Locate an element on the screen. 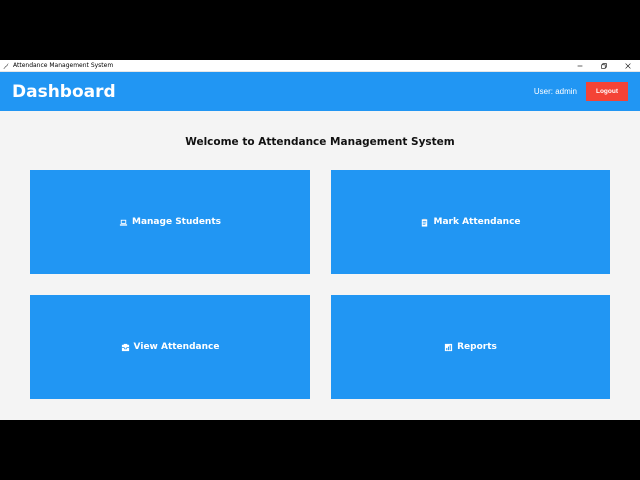  view-attendance-button: View Attendance is located at coordinates (170, 347).